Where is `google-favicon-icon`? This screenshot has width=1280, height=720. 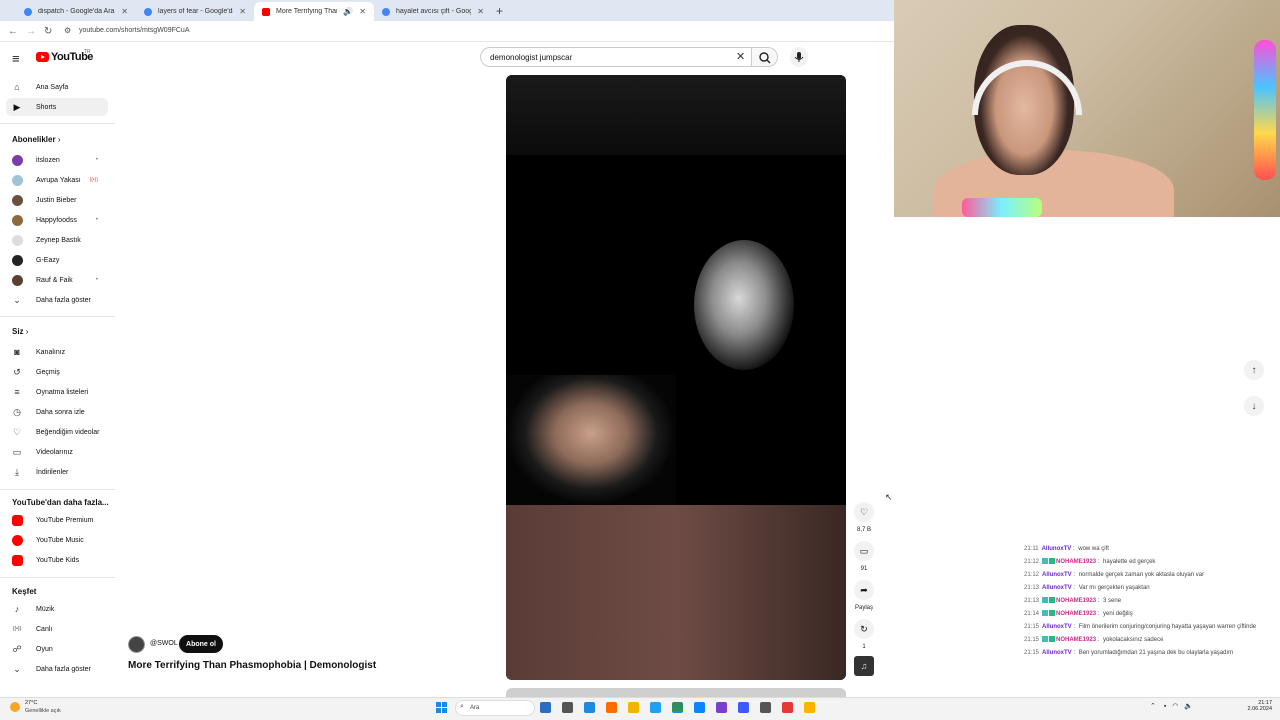
google-favicon-icon is located at coordinates (386, 11).